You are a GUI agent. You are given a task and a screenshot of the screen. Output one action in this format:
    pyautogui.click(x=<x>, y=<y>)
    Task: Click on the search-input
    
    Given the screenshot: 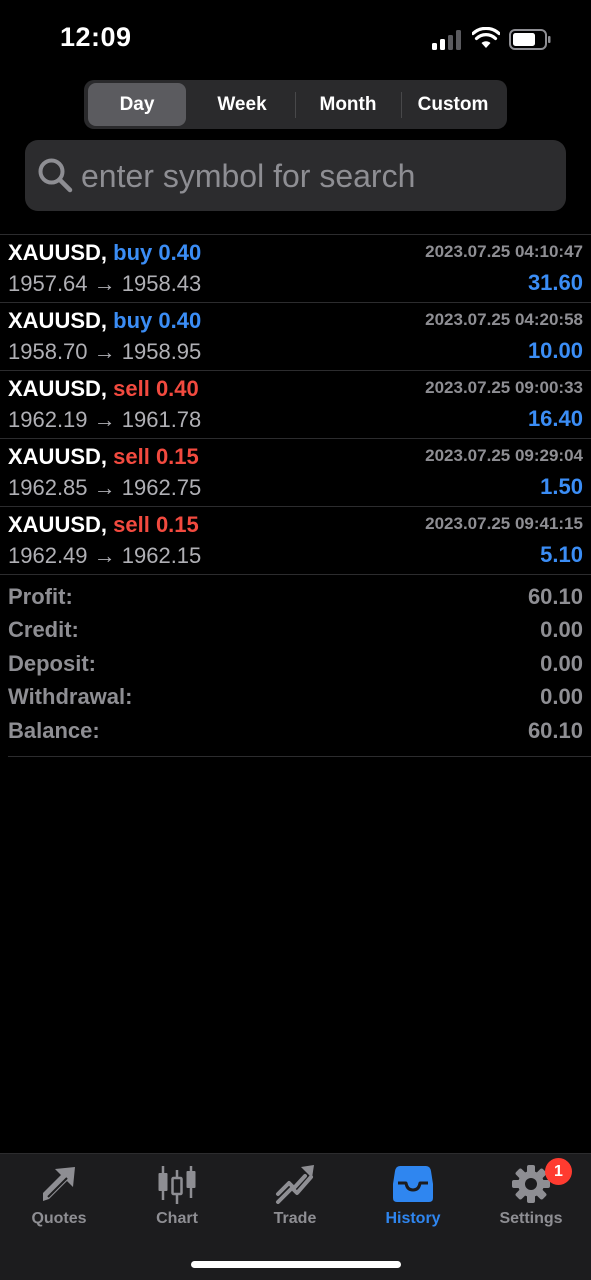 What is the action you would take?
    pyautogui.click(x=316, y=176)
    